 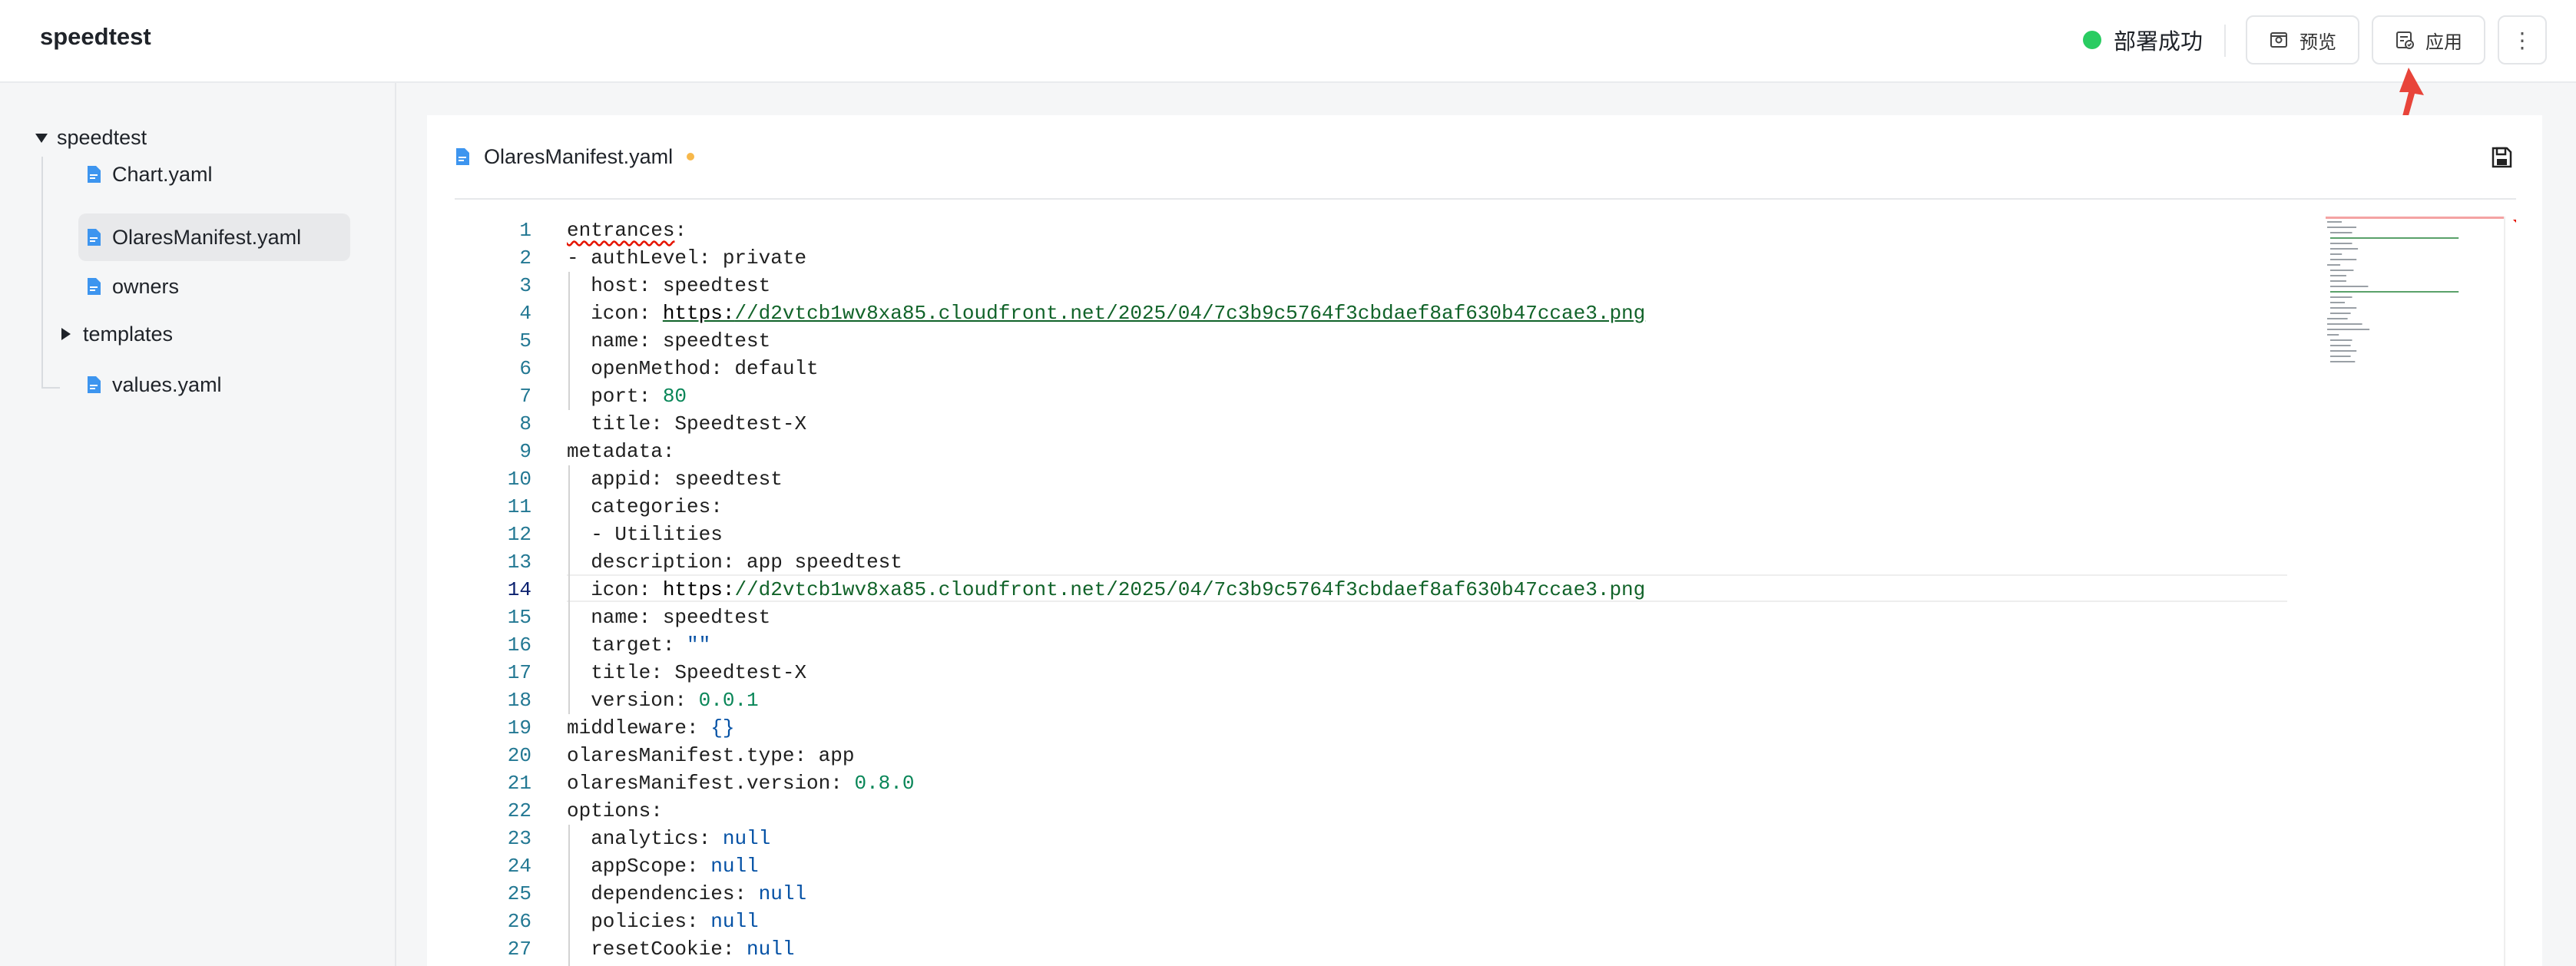 I want to click on more-vertical-icon: ⋮, so click(x=2522, y=40).